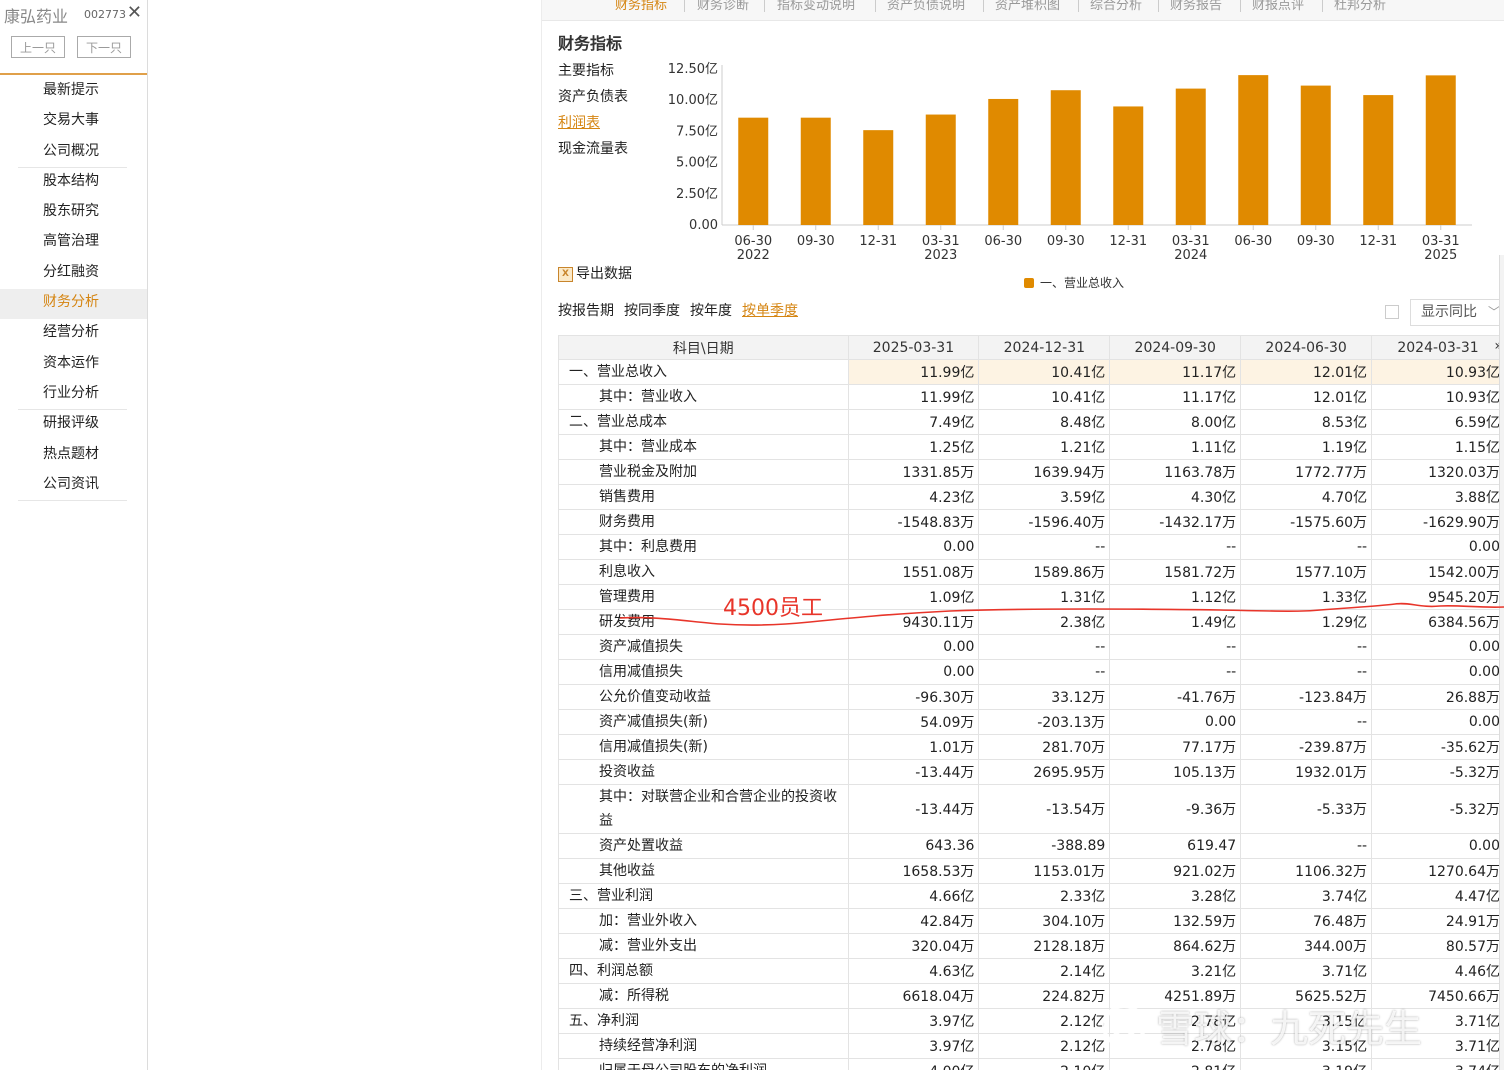 The image size is (1504, 1070). I want to click on cell-value: 1320.03万, so click(1437, 472).